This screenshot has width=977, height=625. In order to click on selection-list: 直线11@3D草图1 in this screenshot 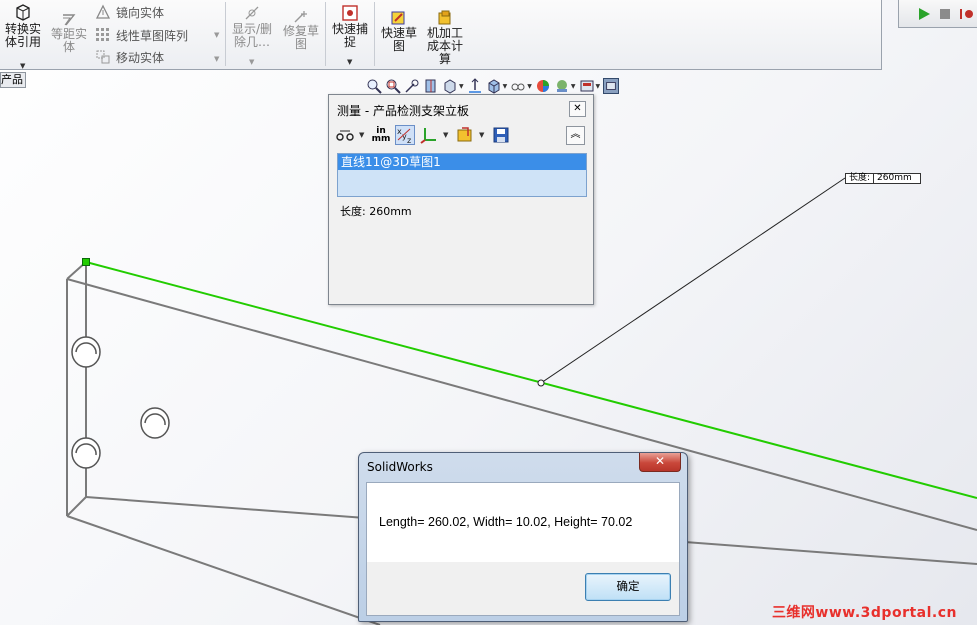, I will do `click(462, 175)`.